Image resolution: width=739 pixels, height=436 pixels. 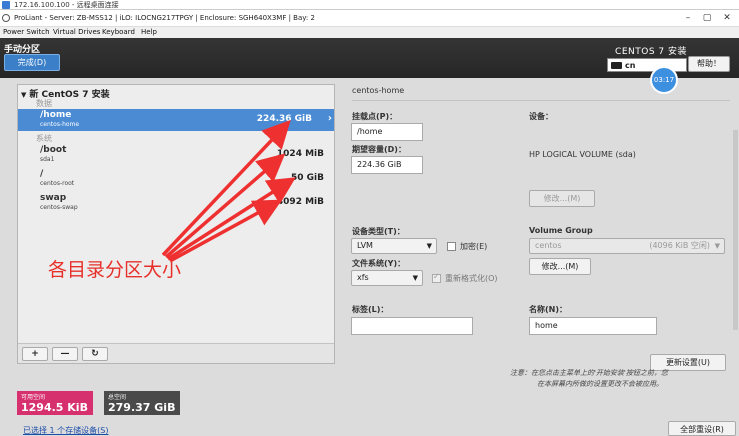 I want to click on partition-name: /, so click(x=42, y=174).